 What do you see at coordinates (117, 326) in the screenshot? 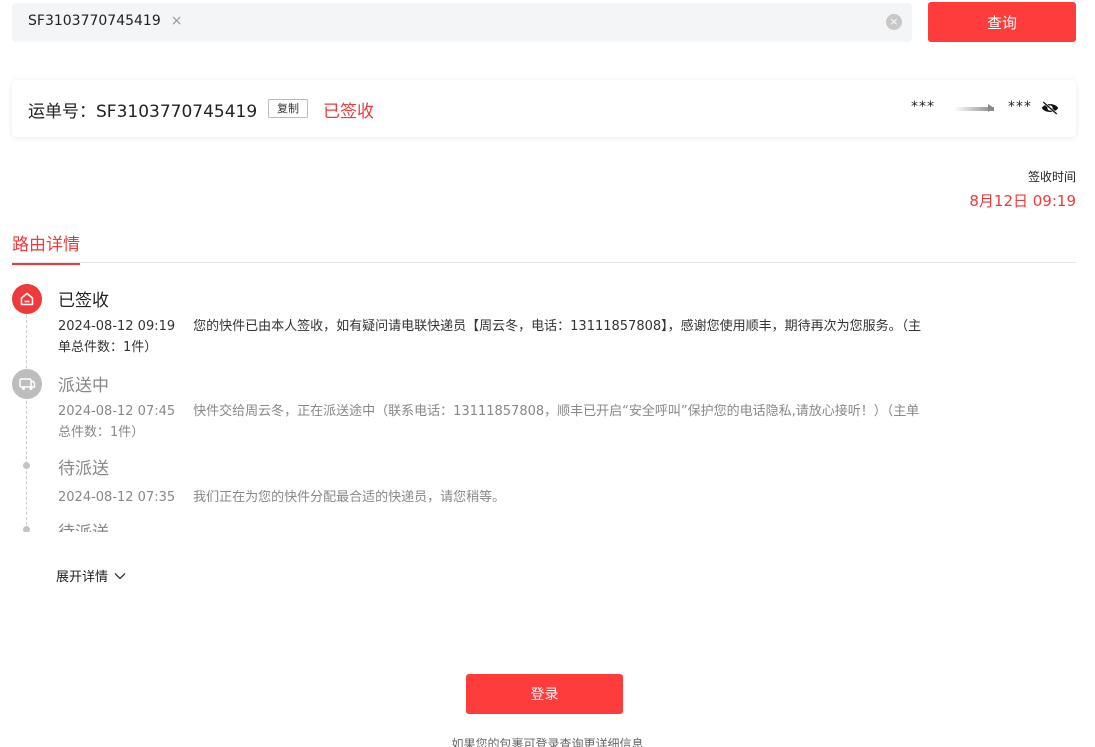
I see `timeline-time: 2024-08-12 09:19` at bounding box center [117, 326].